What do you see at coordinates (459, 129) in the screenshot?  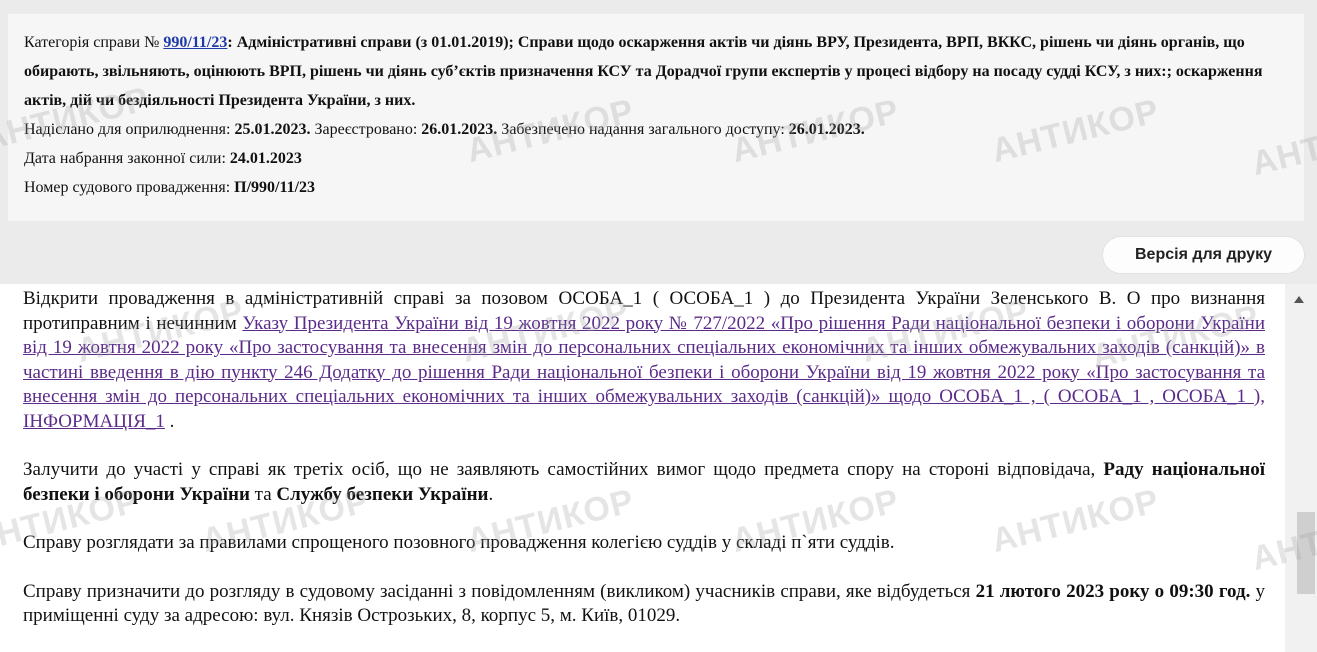 I see `registered-value: 26.01.2023.` at bounding box center [459, 129].